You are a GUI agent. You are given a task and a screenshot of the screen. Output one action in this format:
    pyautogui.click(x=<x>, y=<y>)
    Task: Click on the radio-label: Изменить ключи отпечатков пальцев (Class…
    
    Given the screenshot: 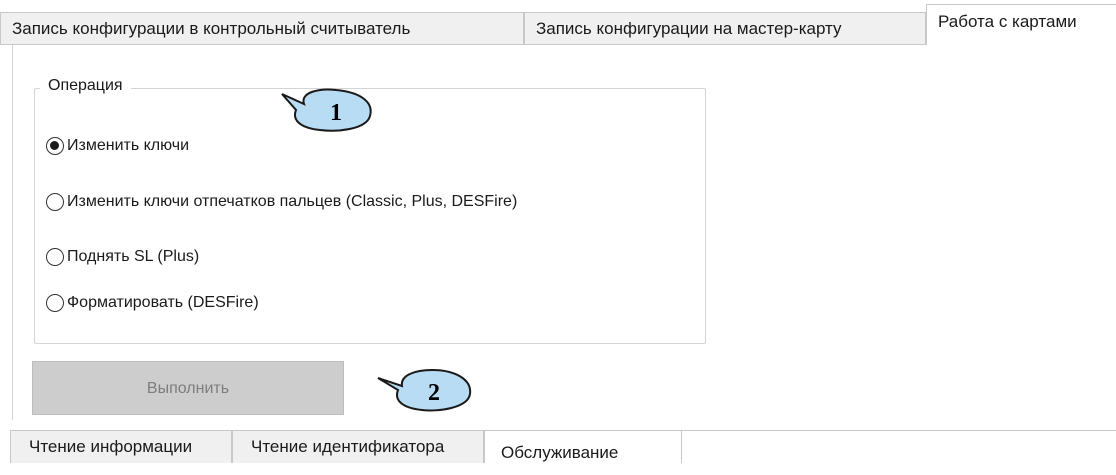 What is the action you would take?
    pyautogui.click(x=292, y=201)
    